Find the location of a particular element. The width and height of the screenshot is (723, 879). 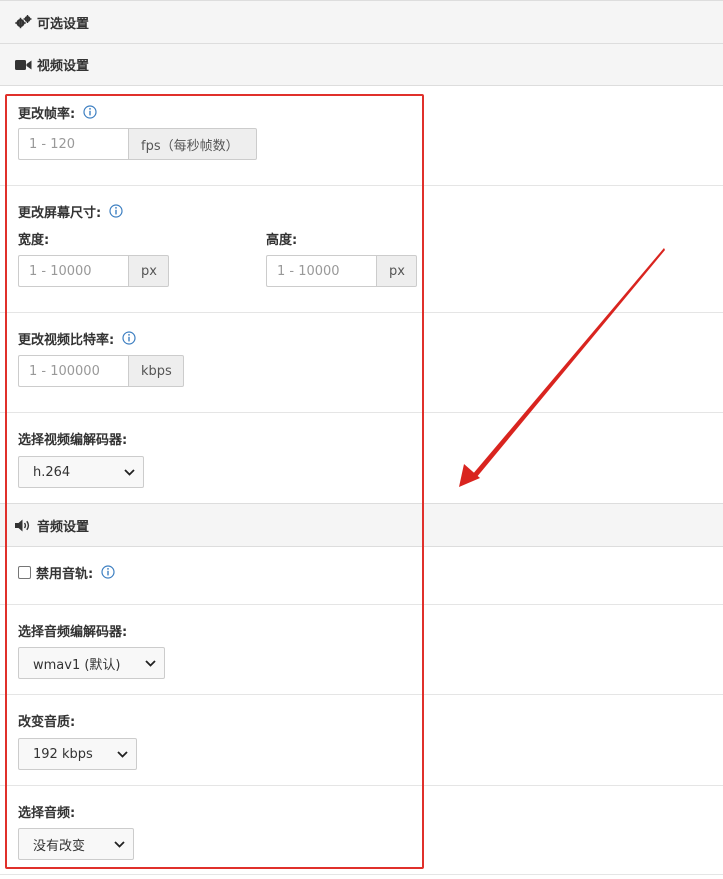

width-input-group: px is located at coordinates (93, 271).